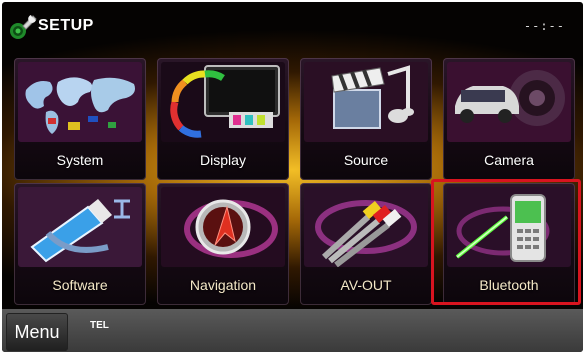 The width and height of the screenshot is (585, 354). Describe the element at coordinates (223, 285) in the screenshot. I see `tile-label: Navigation` at that location.